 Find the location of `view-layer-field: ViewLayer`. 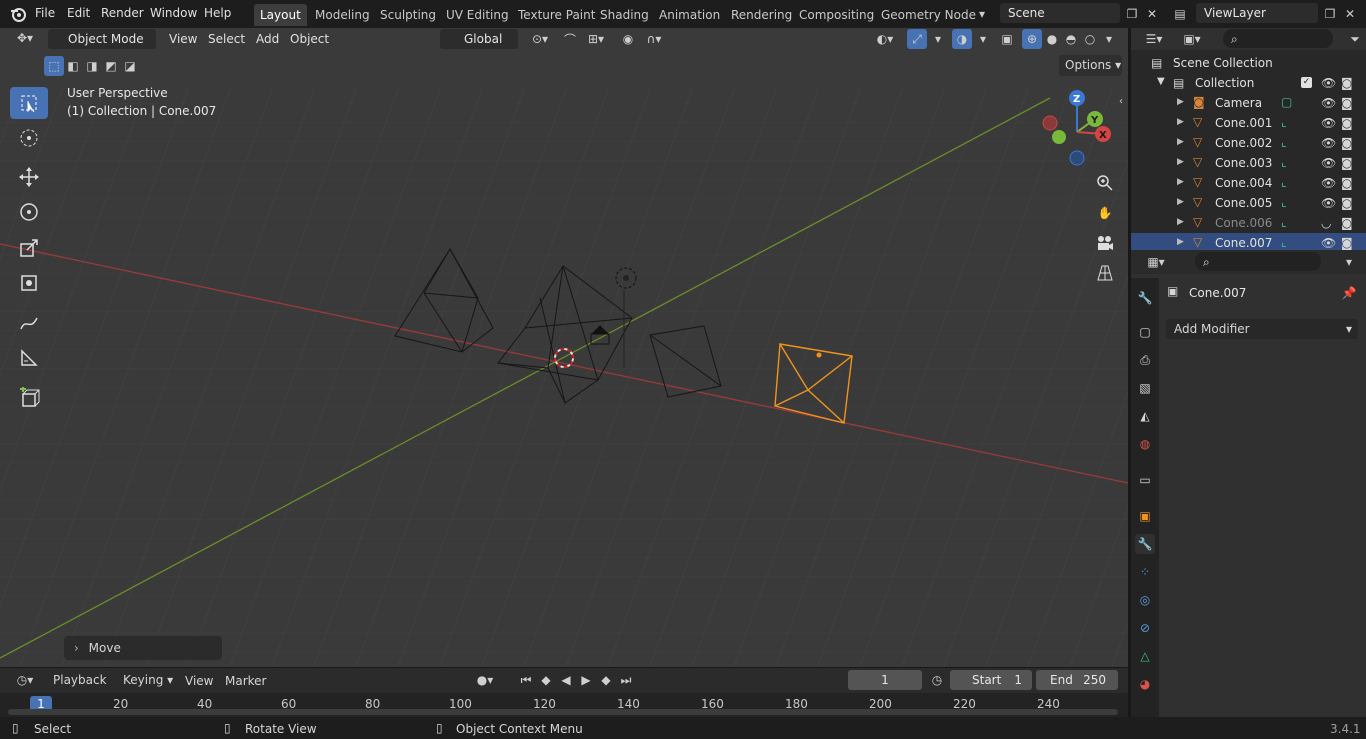

view-layer-field: ViewLayer is located at coordinates (1257, 13).